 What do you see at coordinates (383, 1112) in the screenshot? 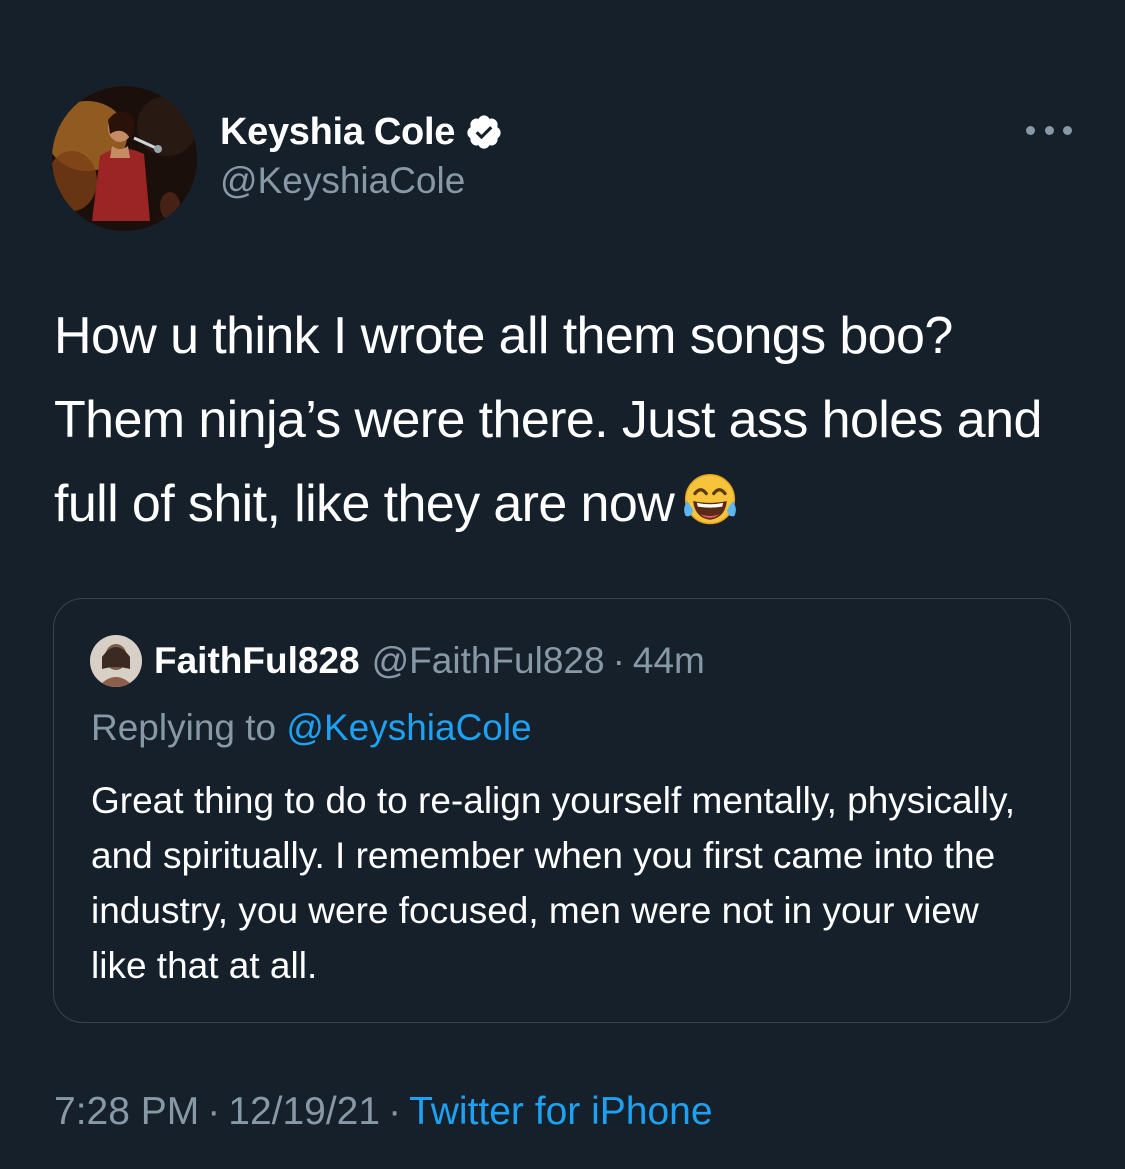
I see `tweet-footer: 7:28 PM · 12/19/21 · Twitter for iPhone` at bounding box center [383, 1112].